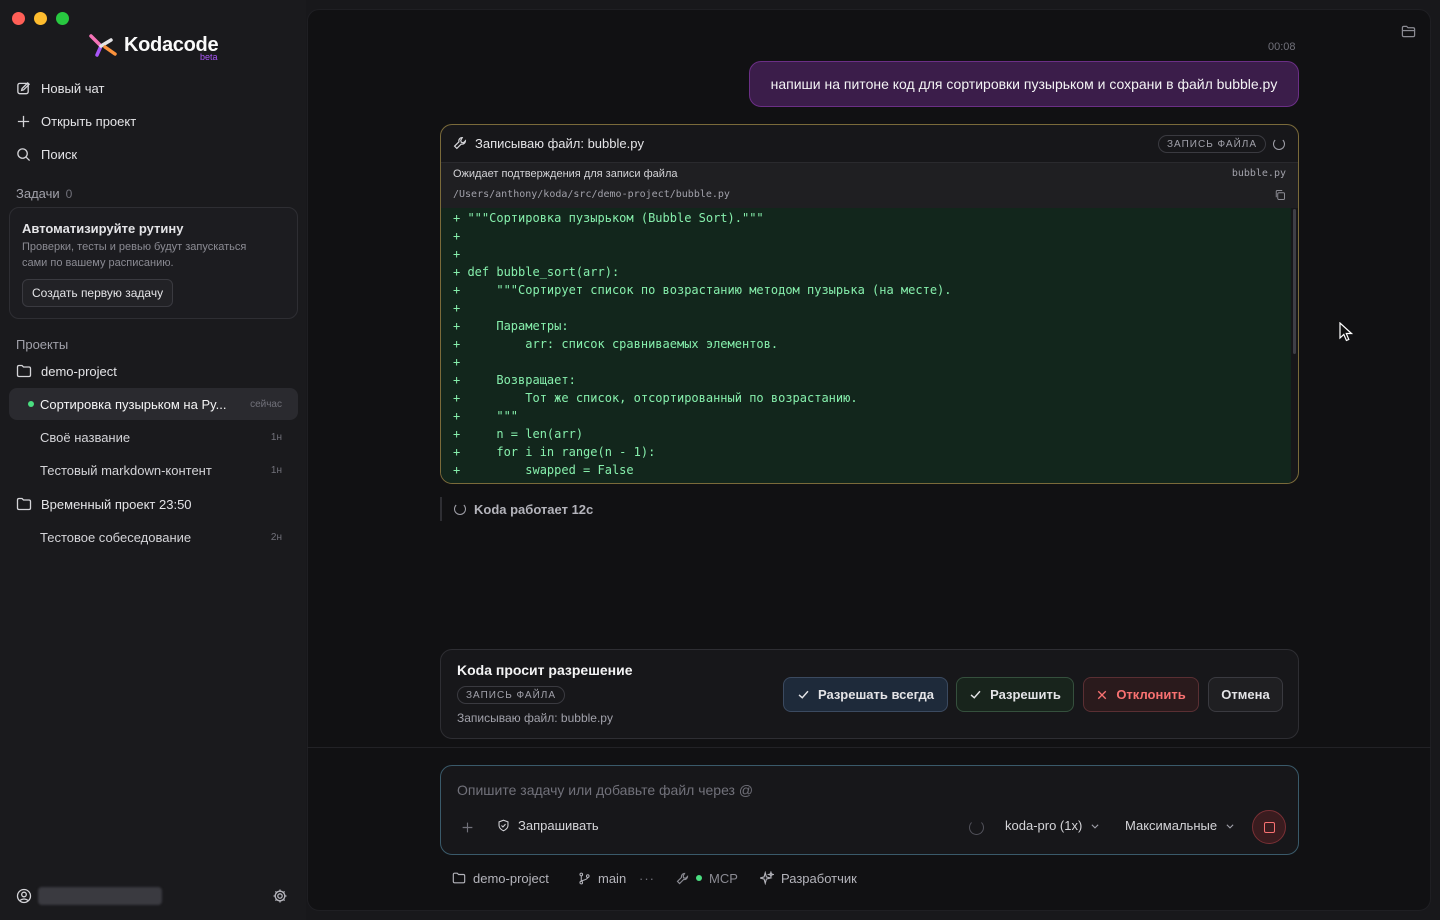 The height and width of the screenshot is (920, 1440). I want to click on permission-type-badge: ЗАПИСЬ ФАЙЛА, so click(511, 695).